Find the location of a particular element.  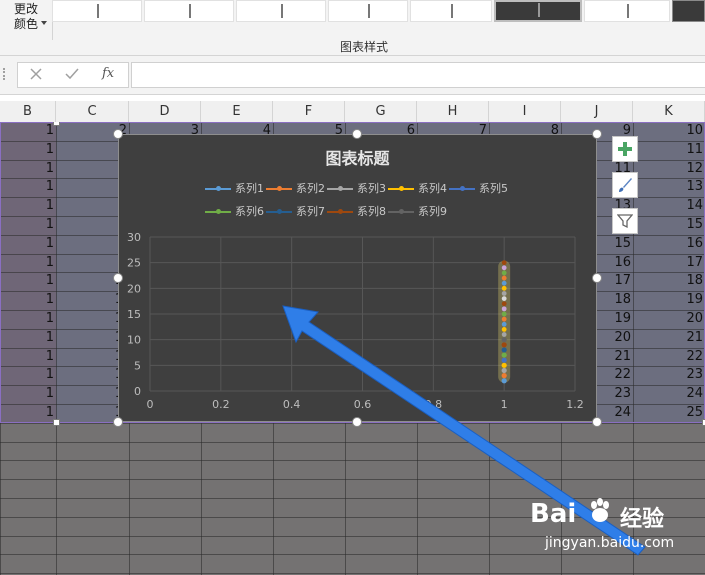

column-header-h: H is located at coordinates (453, 111).